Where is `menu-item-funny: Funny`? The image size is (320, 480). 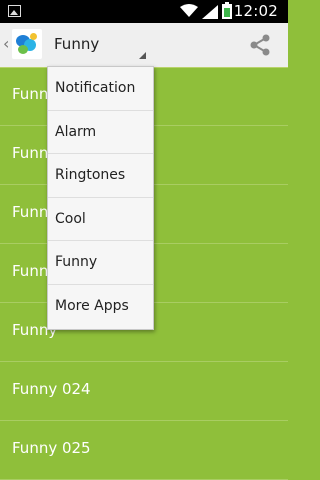 menu-item-funny: Funny is located at coordinates (100, 263).